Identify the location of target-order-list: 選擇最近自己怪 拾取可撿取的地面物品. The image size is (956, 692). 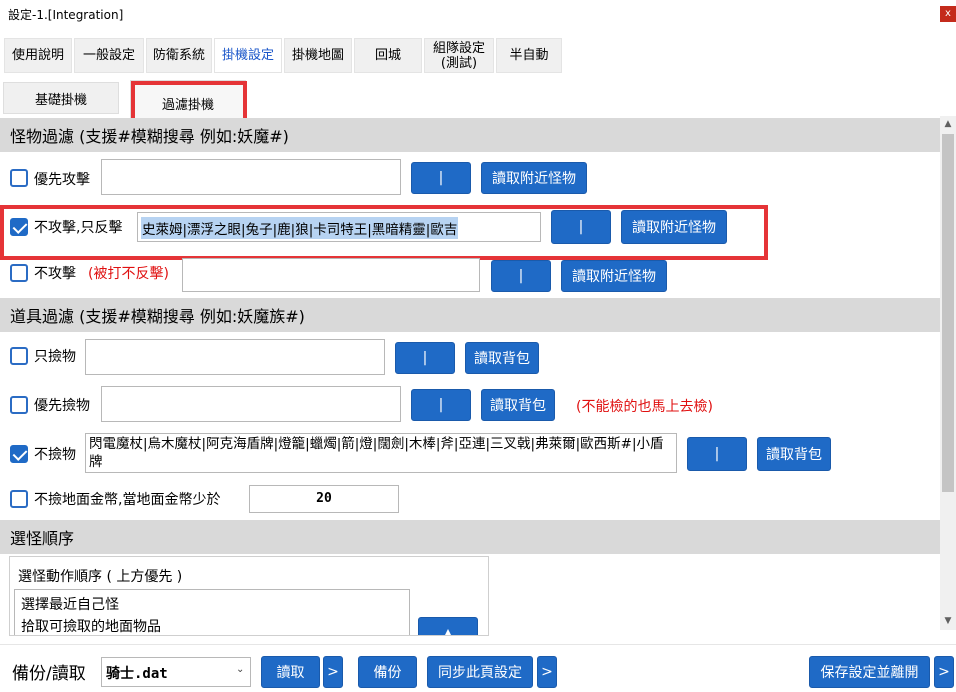
(212, 612).